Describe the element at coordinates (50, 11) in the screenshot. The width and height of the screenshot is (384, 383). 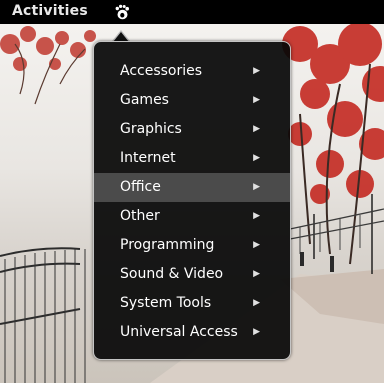
I see `activities-button: Activities` at that location.